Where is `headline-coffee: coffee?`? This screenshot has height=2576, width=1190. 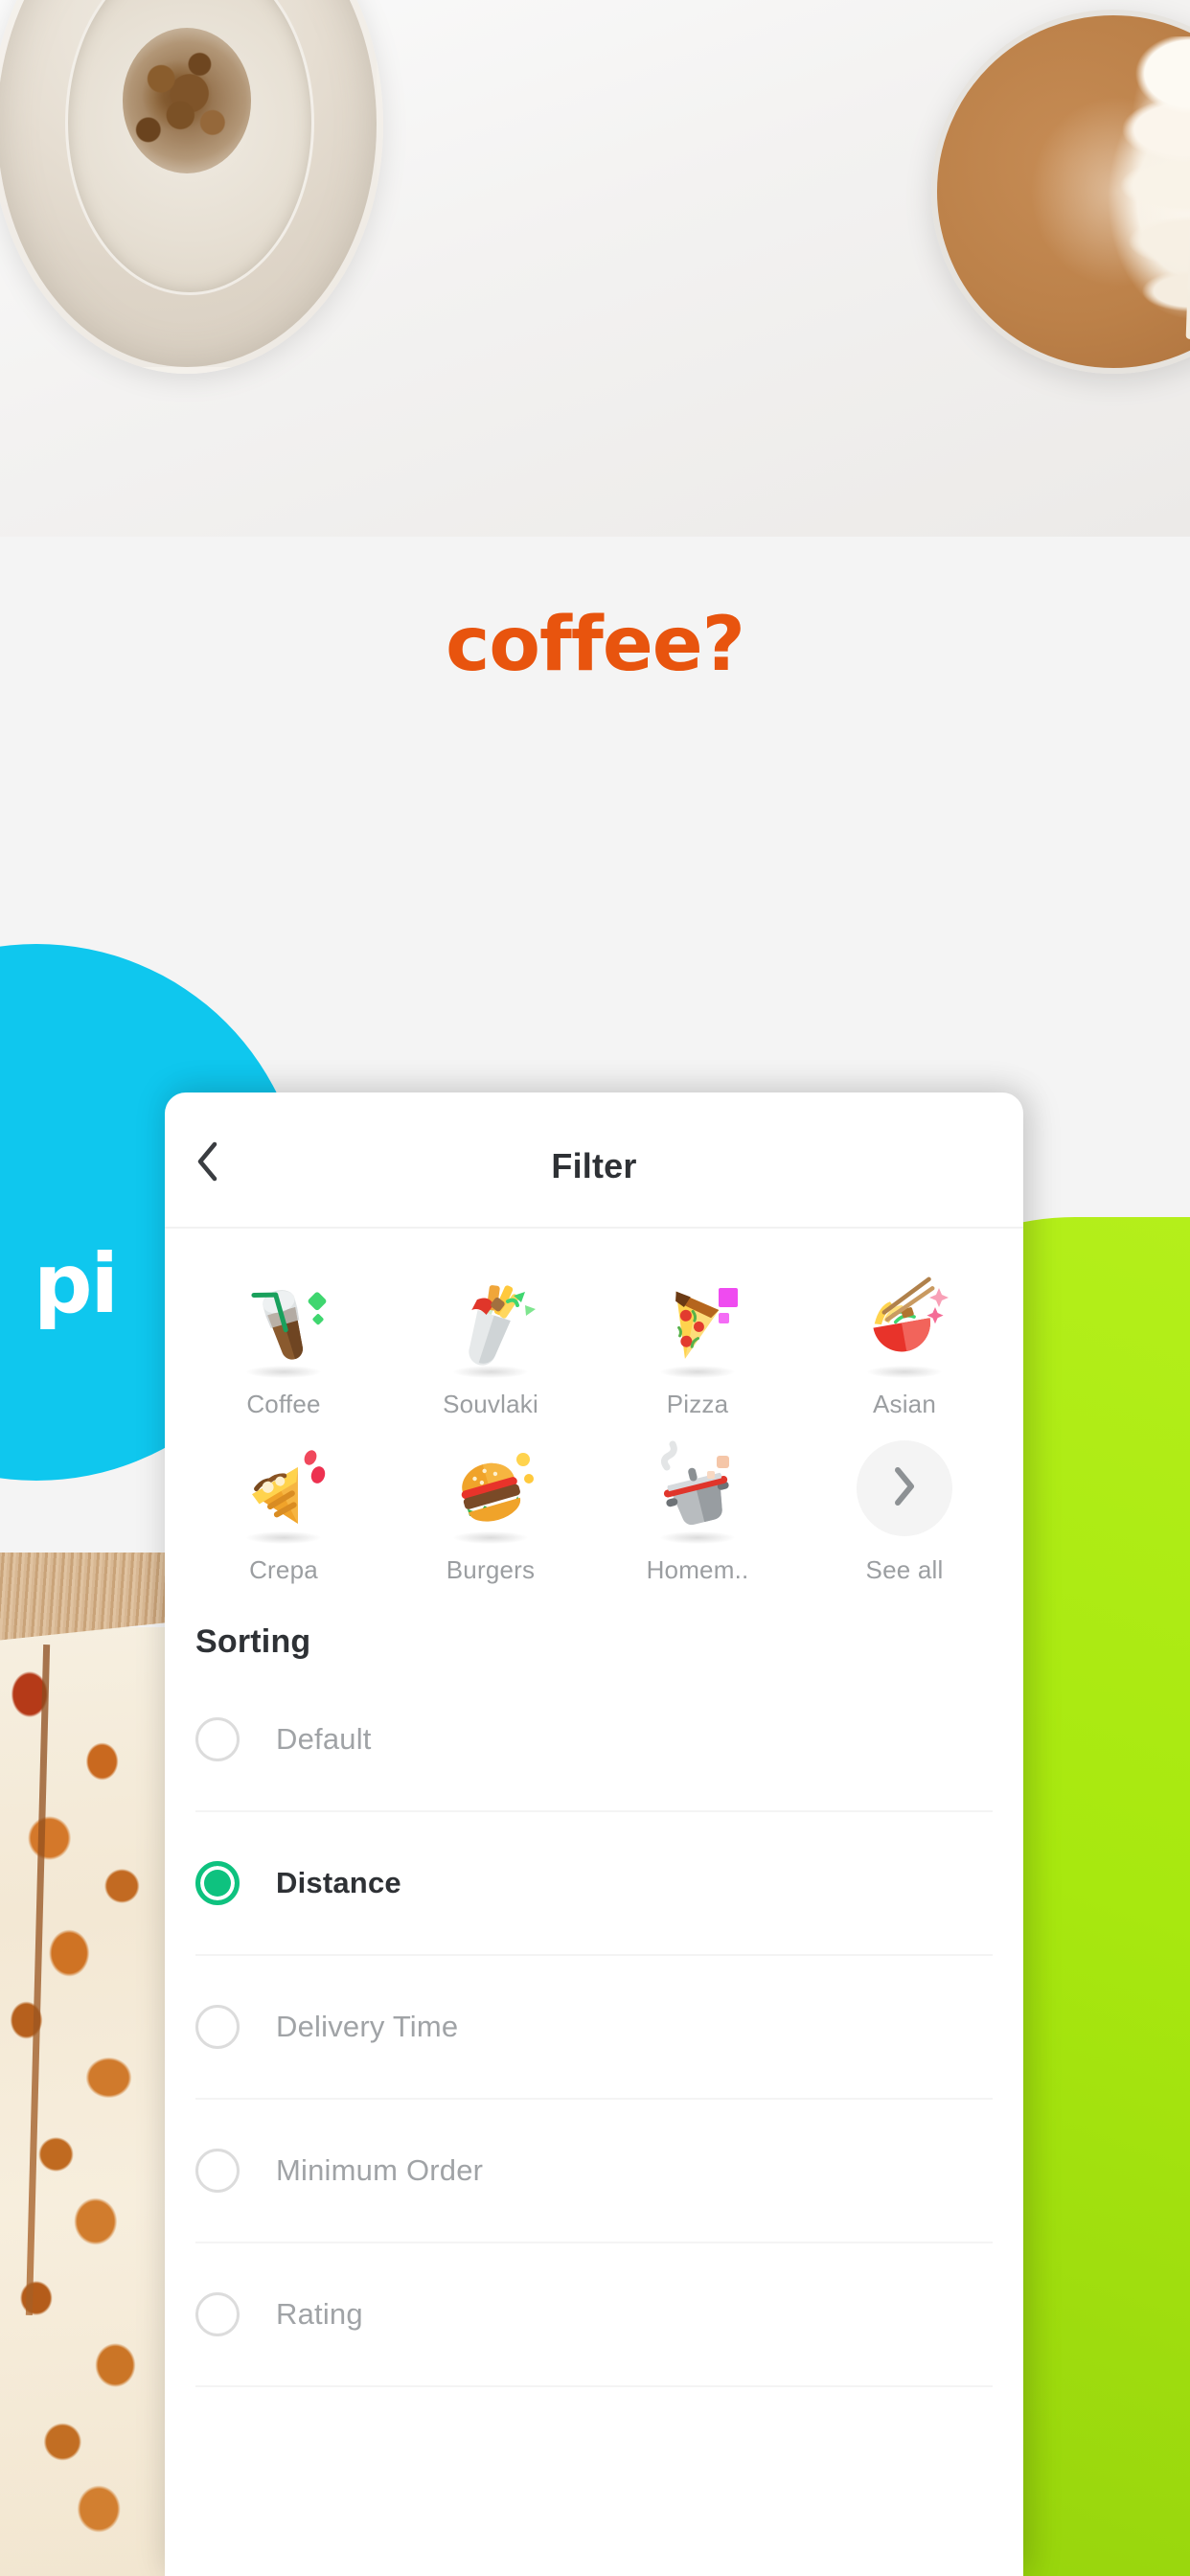 headline-coffee: coffee? is located at coordinates (595, 645).